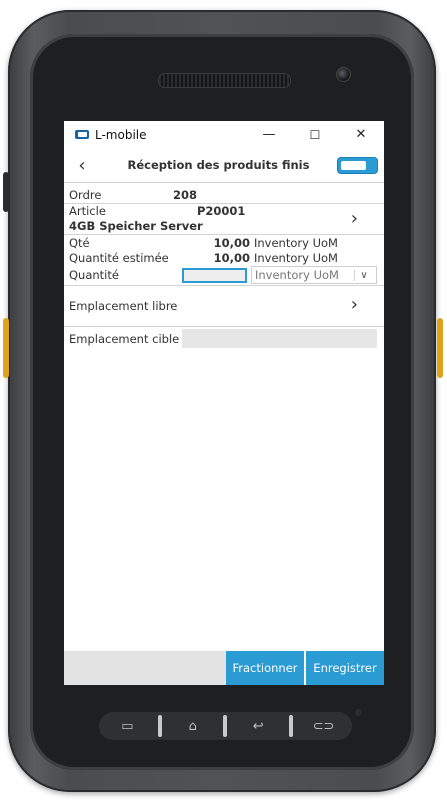 The height and width of the screenshot is (800, 447). What do you see at coordinates (354, 304) in the screenshot?
I see `emplacement-chevron-right-icon: ›` at bounding box center [354, 304].